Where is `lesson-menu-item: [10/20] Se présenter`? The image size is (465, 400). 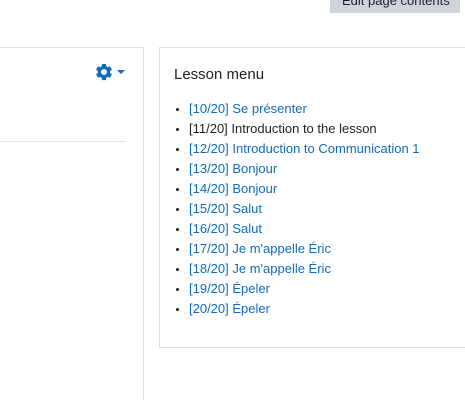 lesson-menu-item: [10/20] Se présenter is located at coordinates (304, 109).